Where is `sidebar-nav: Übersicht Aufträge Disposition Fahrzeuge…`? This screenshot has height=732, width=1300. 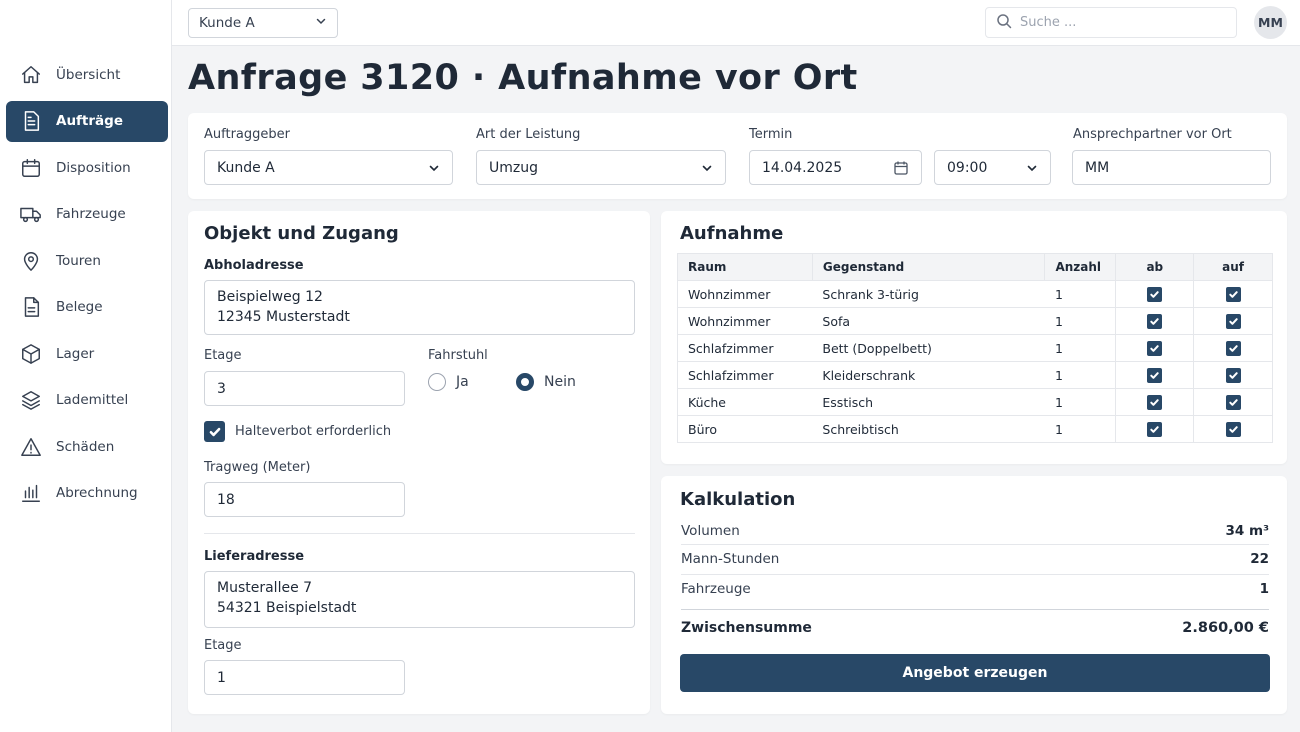 sidebar-nav: Übersicht Aufträge Disposition Fahrzeuge… is located at coordinates (87, 286).